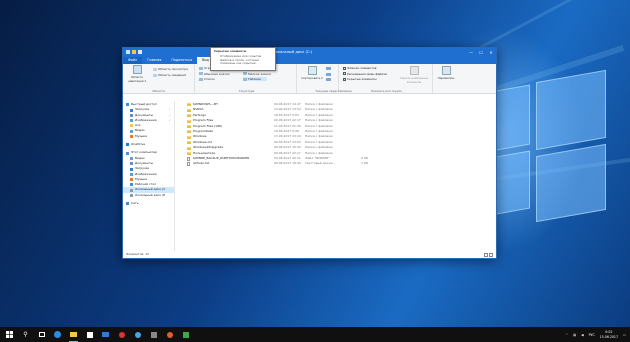 The width and height of the screenshot is (630, 342). I want to click on list-icon, so click(201, 79).